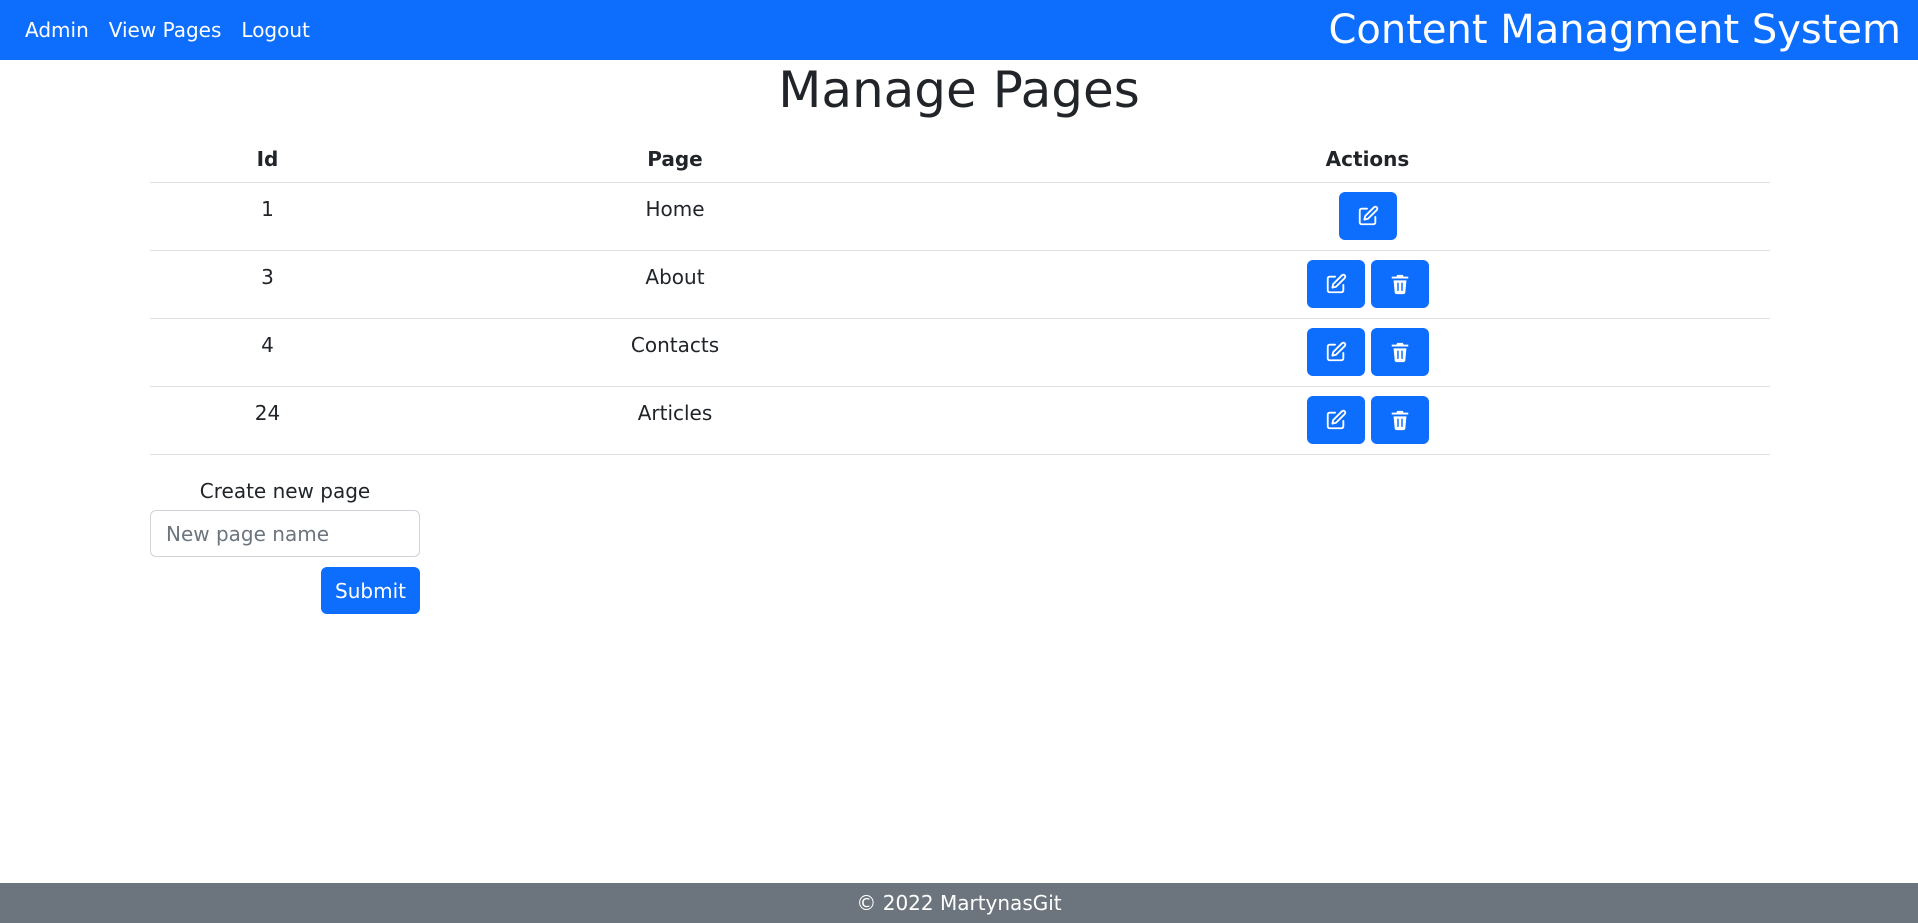  Describe the element at coordinates (675, 420) in the screenshot. I see `row-page-cell: Articles` at that location.